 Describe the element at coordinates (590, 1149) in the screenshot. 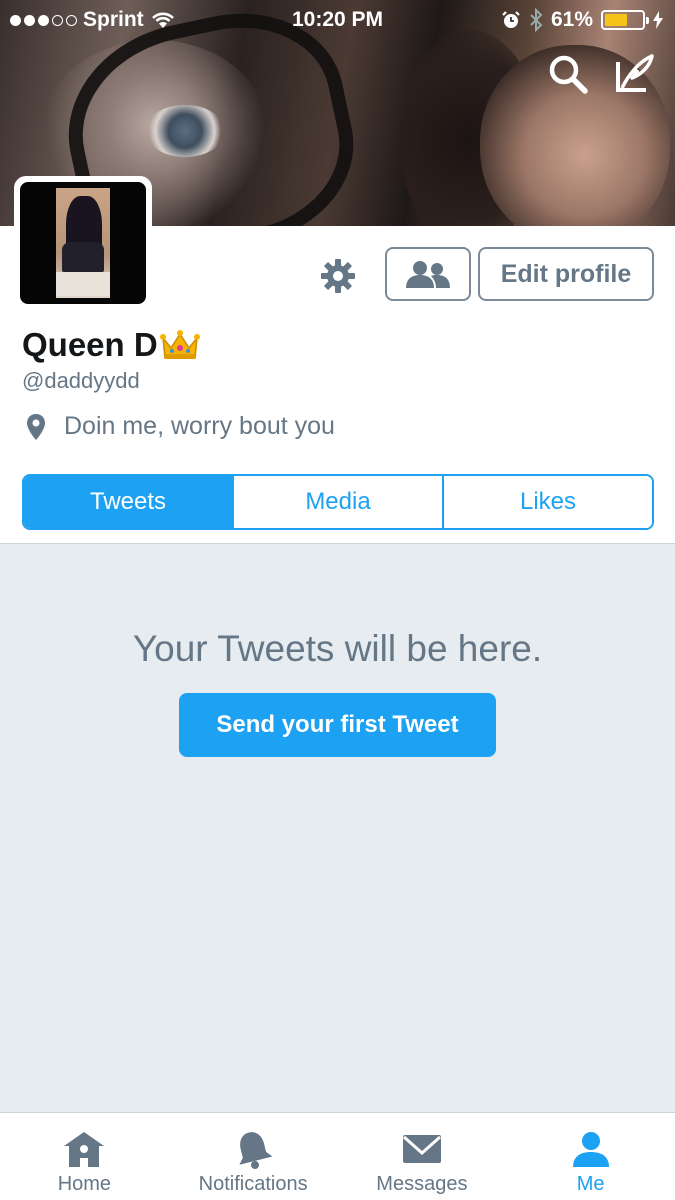

I see `person-icon` at that location.